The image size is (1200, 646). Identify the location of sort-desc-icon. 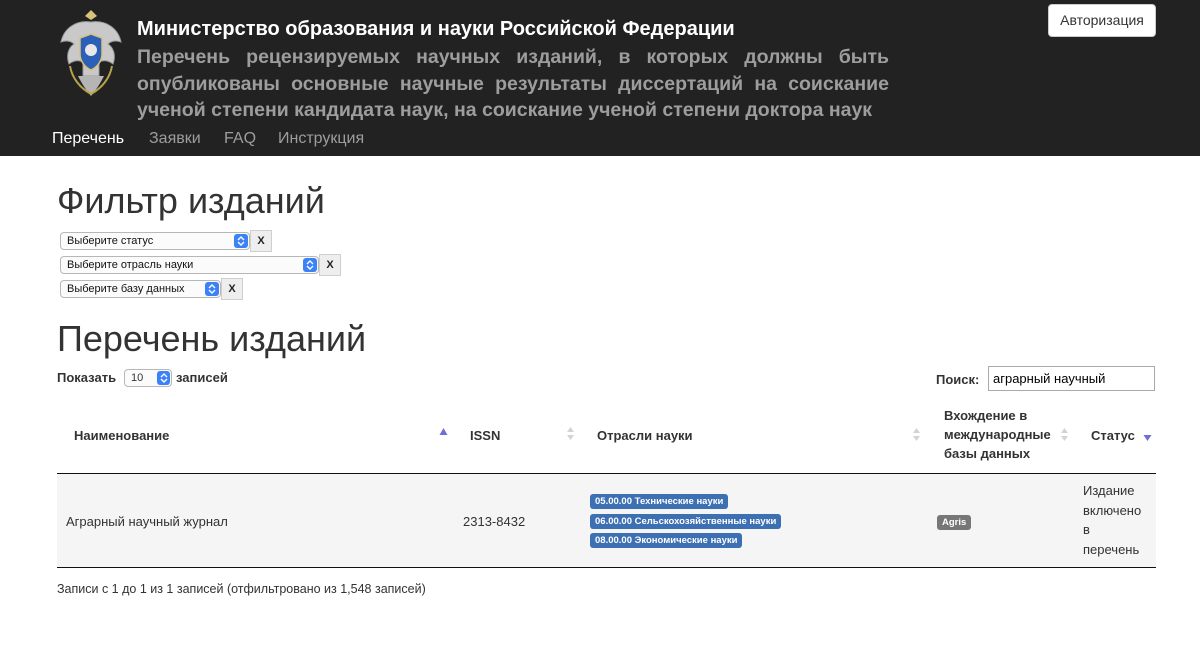
(1147, 438).